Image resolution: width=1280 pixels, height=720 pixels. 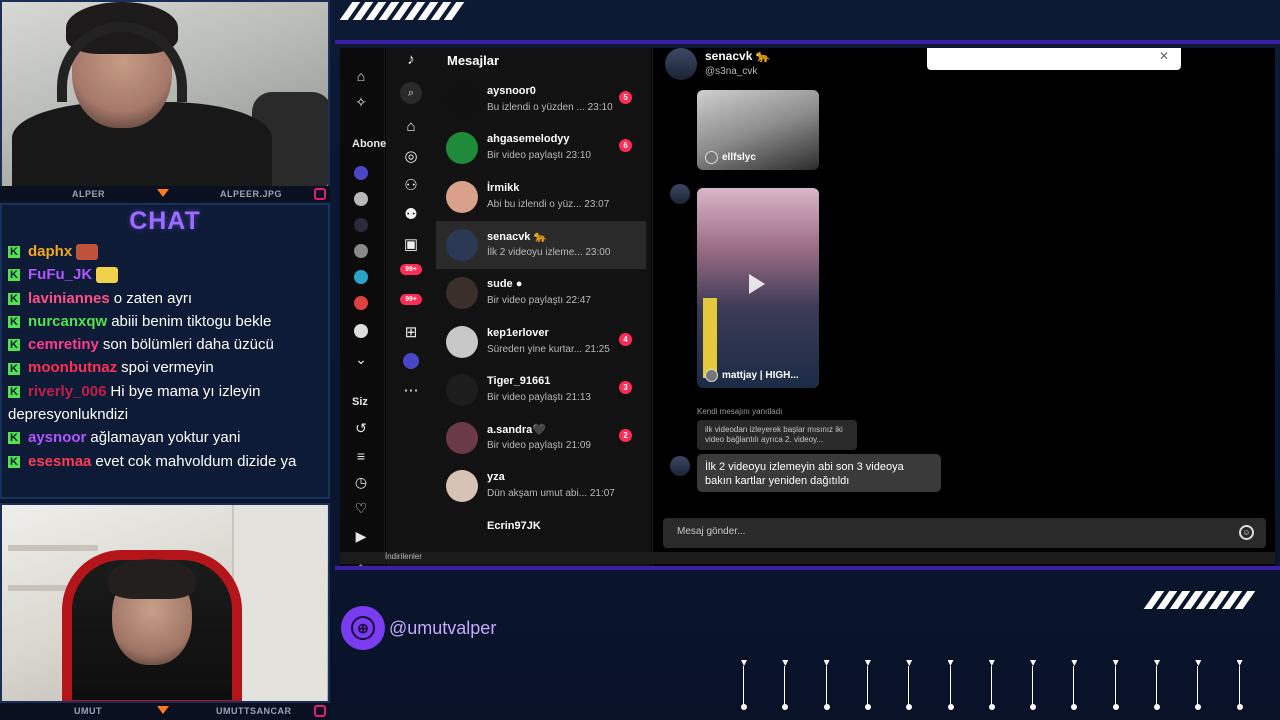 I want to click on conversation-item: yza Dün akşam umut abi... 21:07, so click(x=541, y=486).